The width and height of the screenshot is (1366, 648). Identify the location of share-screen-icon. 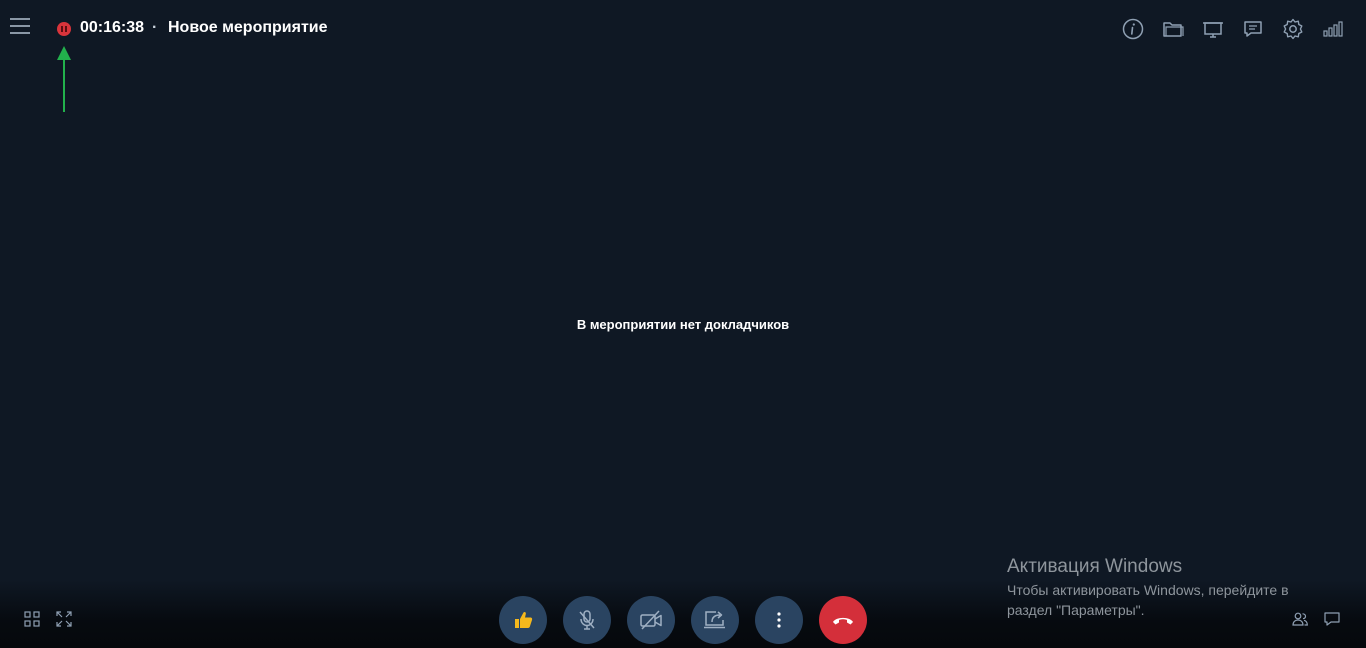
(714, 620).